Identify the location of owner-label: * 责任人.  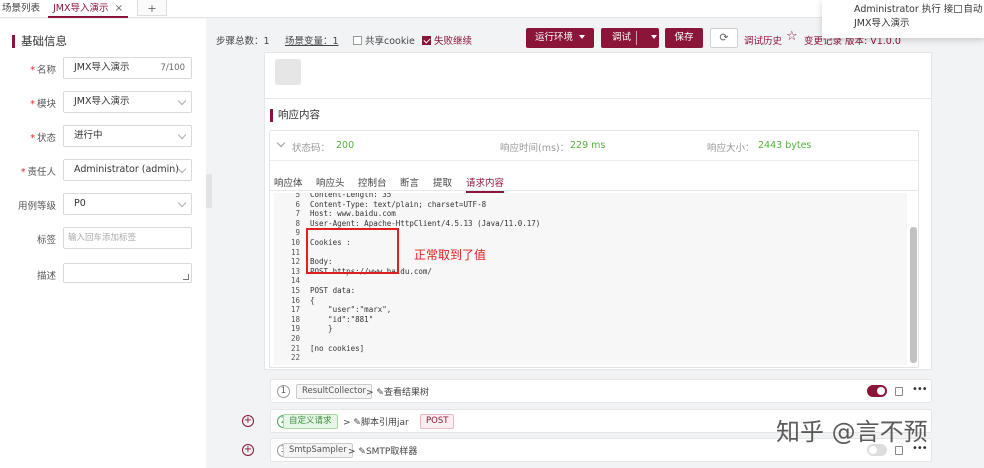
(38, 172).